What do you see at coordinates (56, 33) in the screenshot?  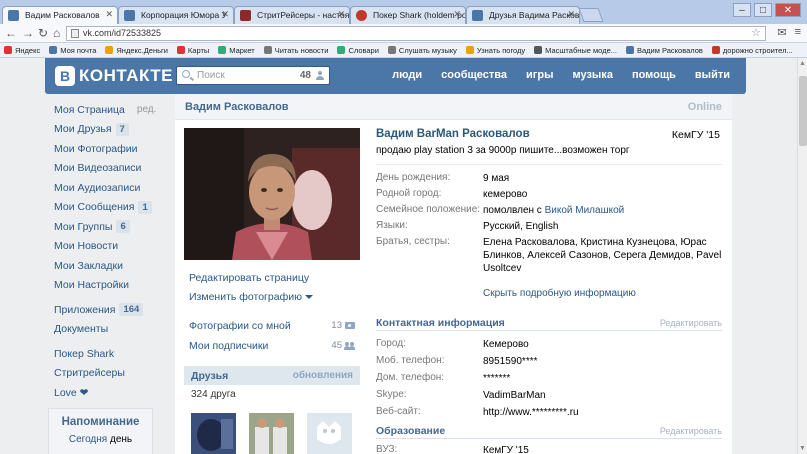 I see `home-icon: ⌂` at bounding box center [56, 33].